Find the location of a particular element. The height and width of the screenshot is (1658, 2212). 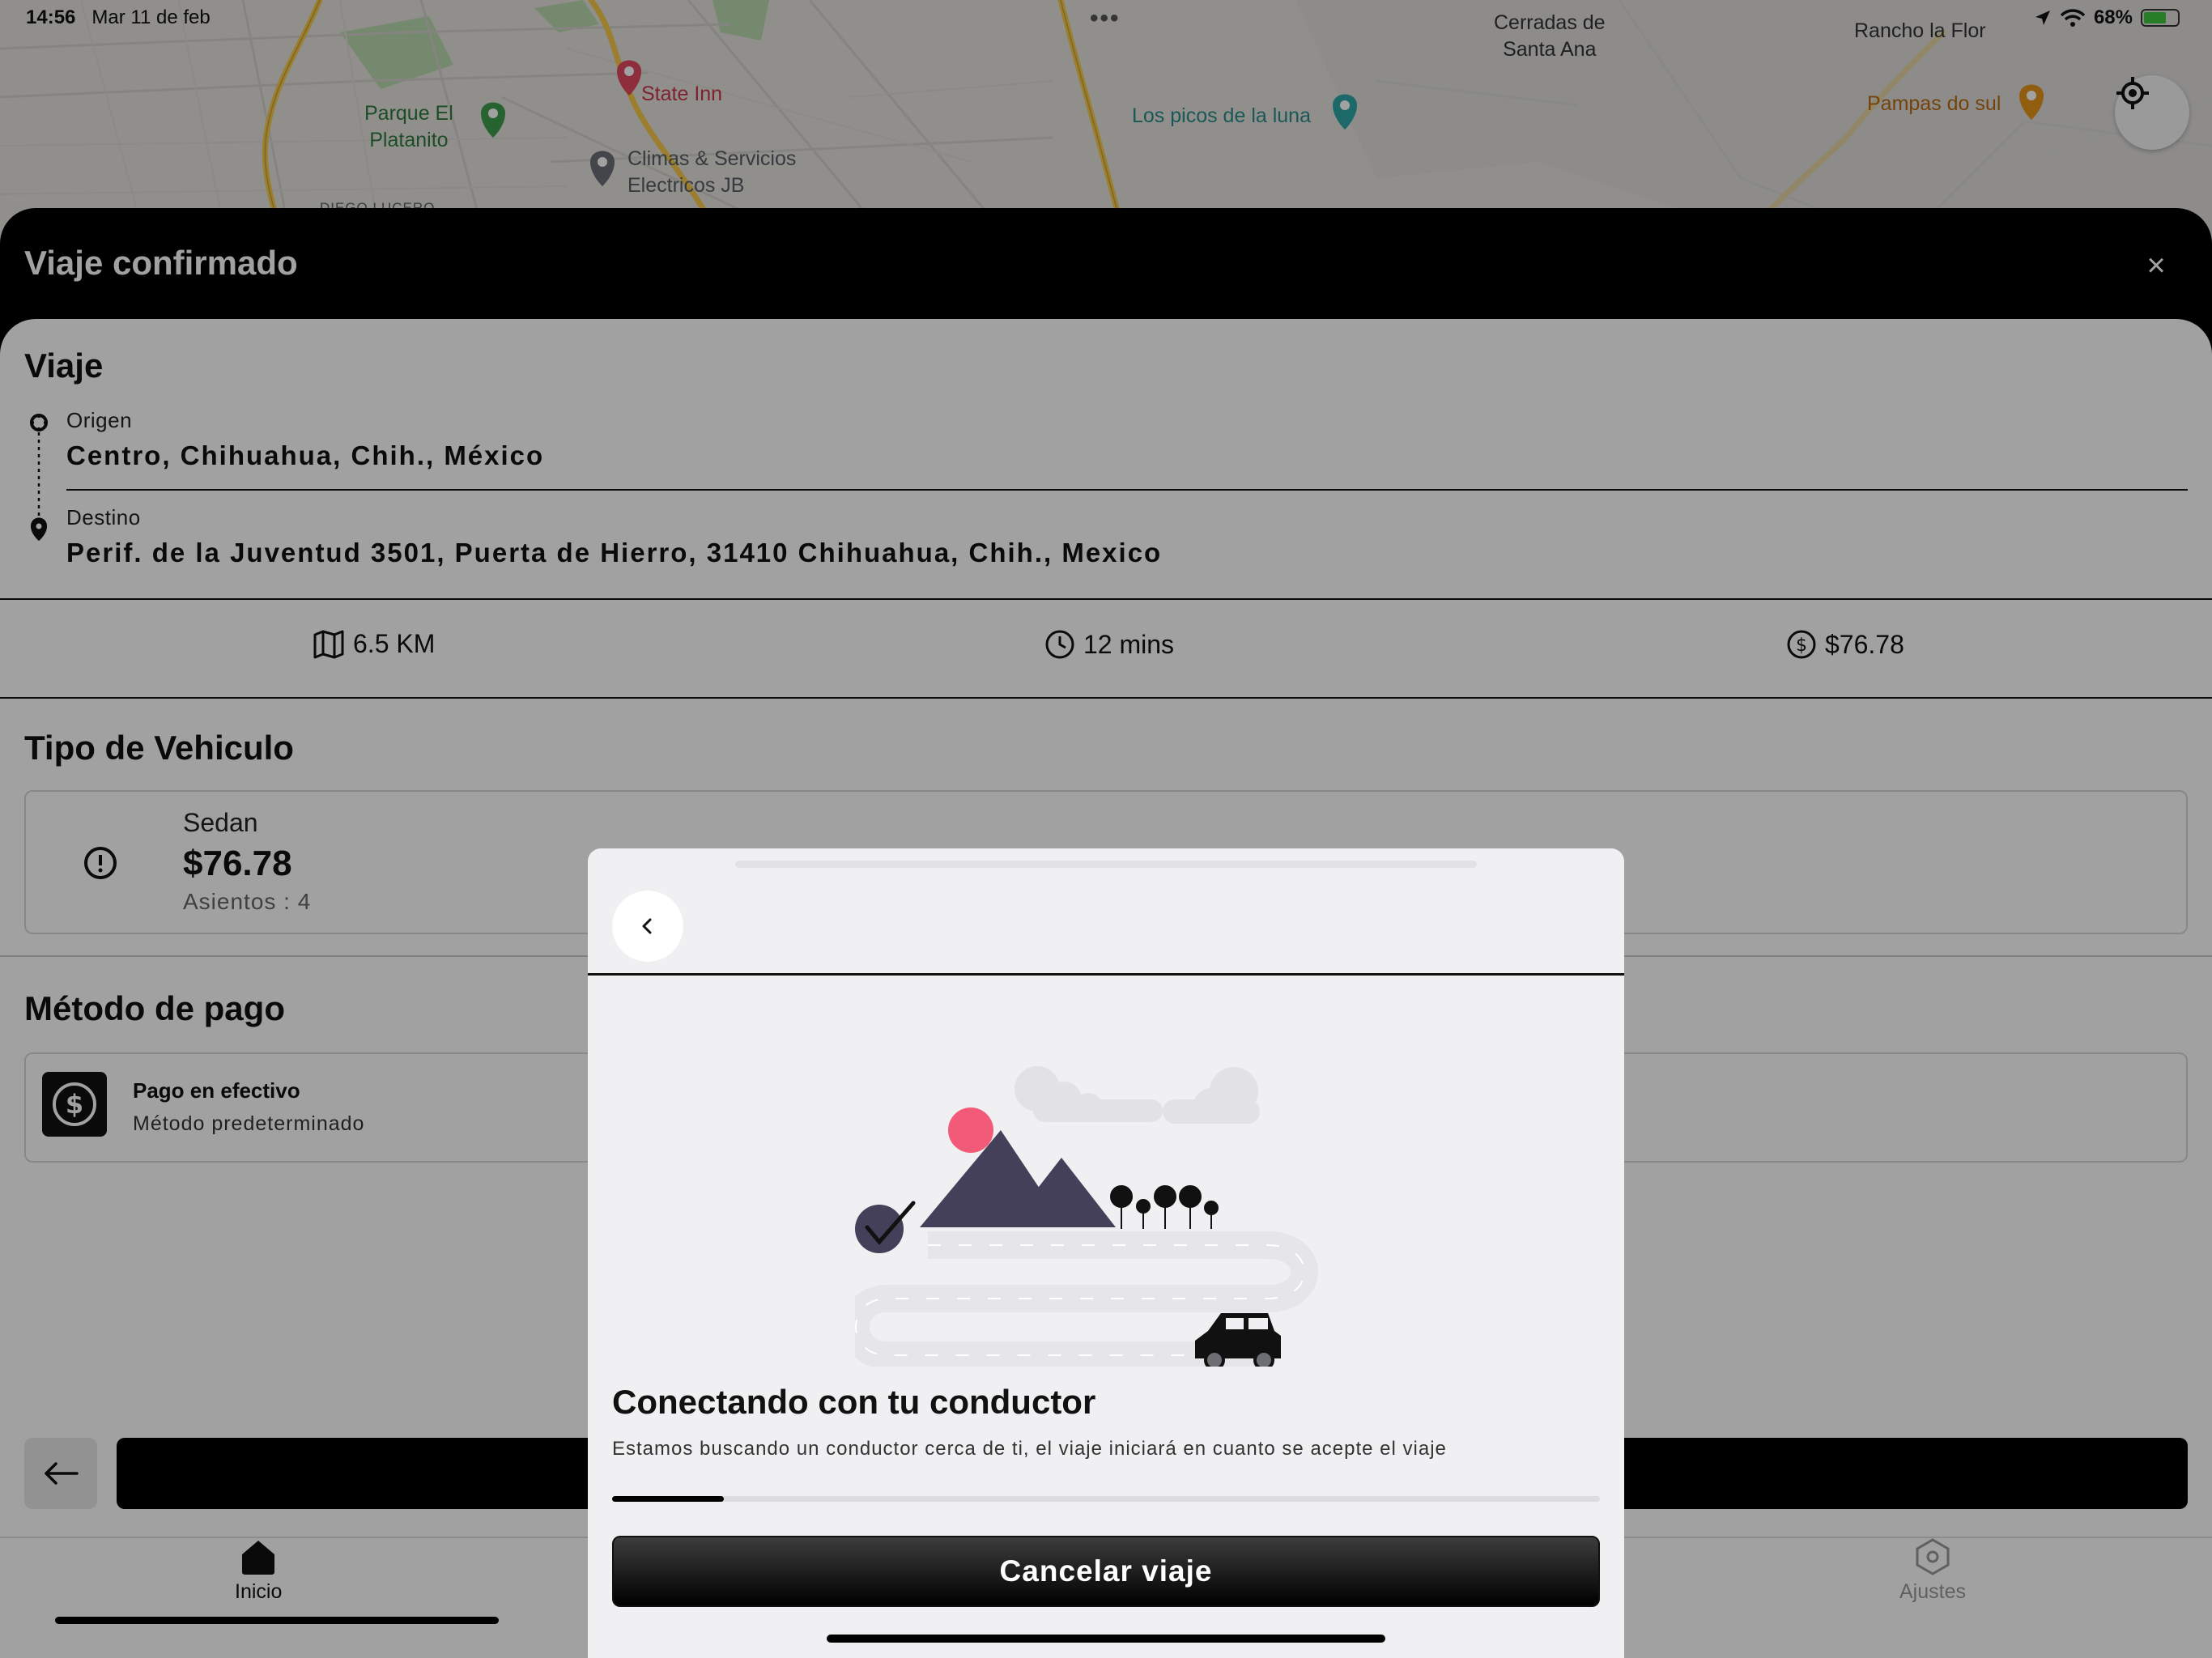

modal-grabber is located at coordinates (1106, 864).